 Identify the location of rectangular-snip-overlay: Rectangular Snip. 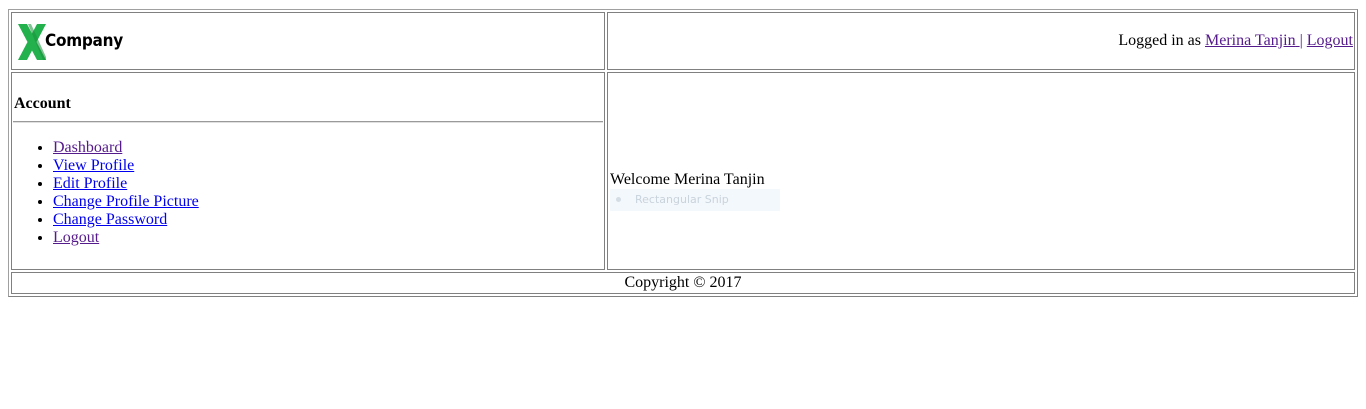
(695, 200).